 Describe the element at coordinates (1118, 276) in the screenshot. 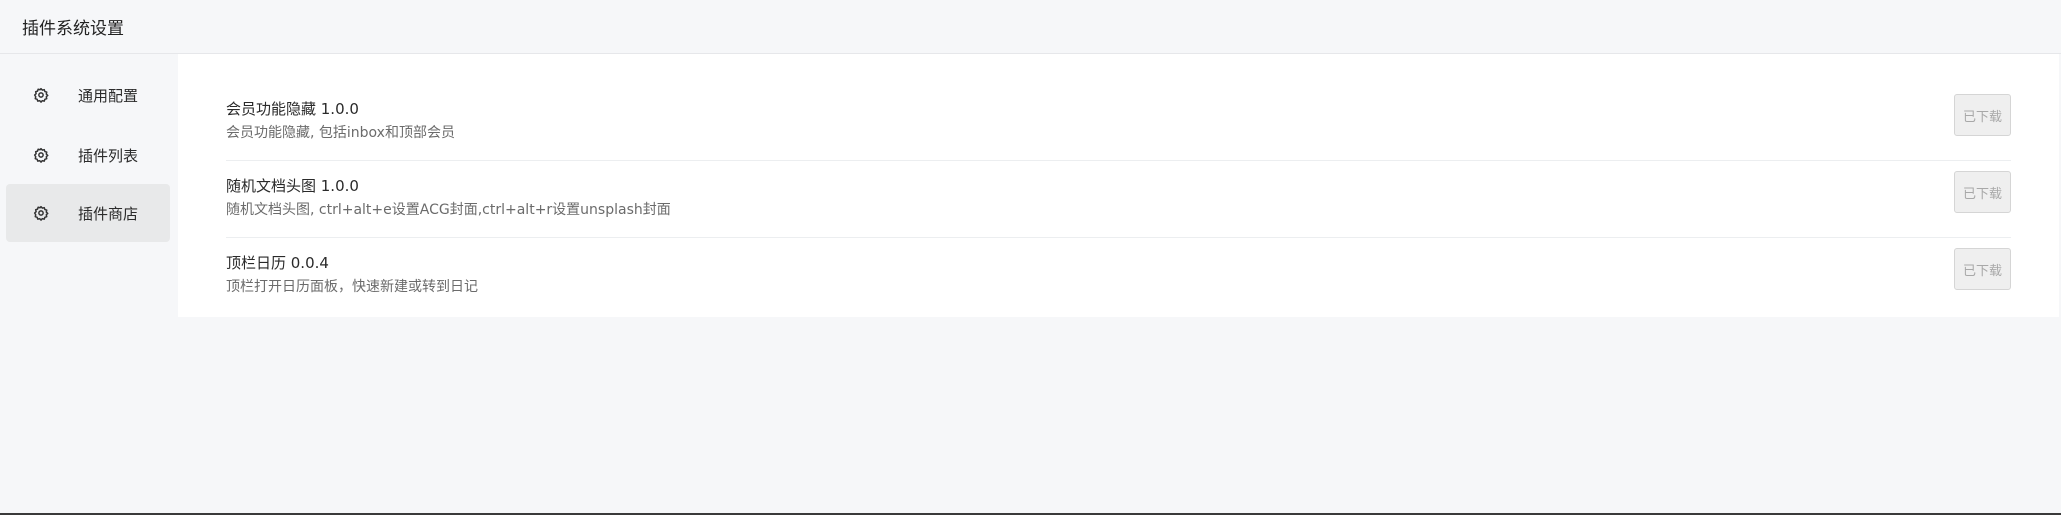

I see `plugin-row: 顶栏日历 0.0.4 顶栏打开日历面板，快速新建或转到日记 已下载` at that location.